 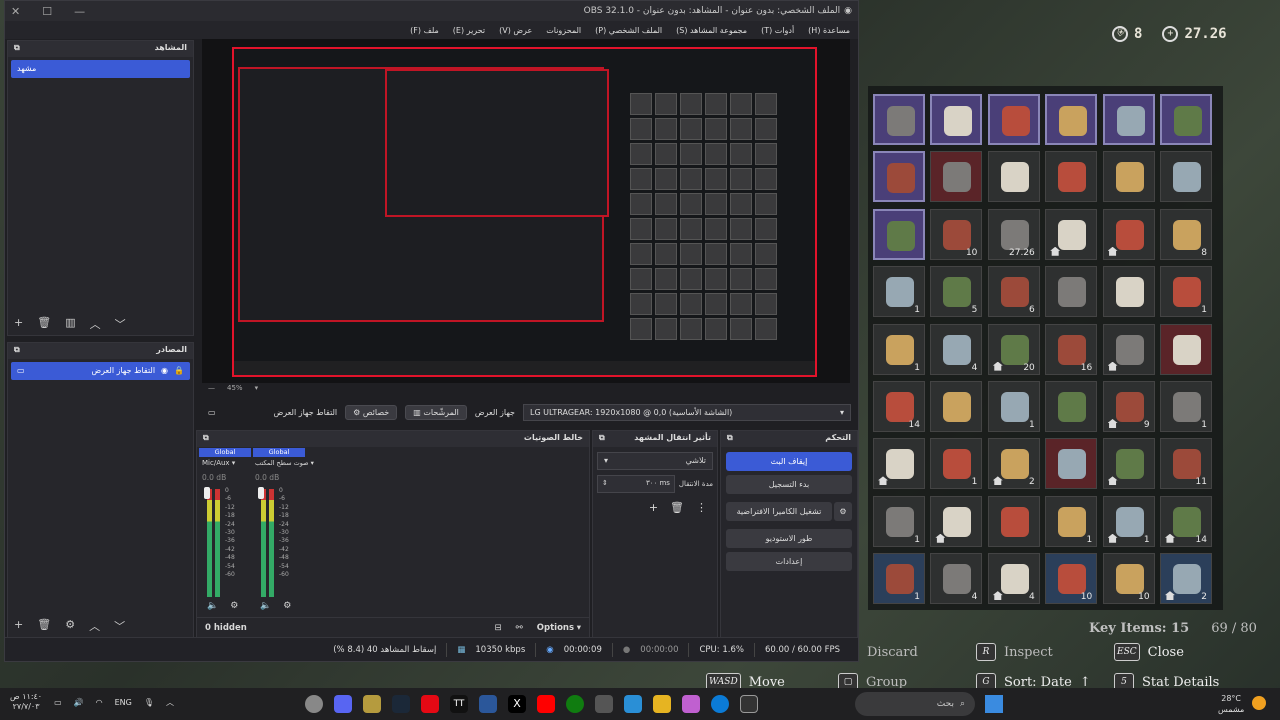 What do you see at coordinates (691, 704) in the screenshot?
I see `copilot-icon` at bounding box center [691, 704].